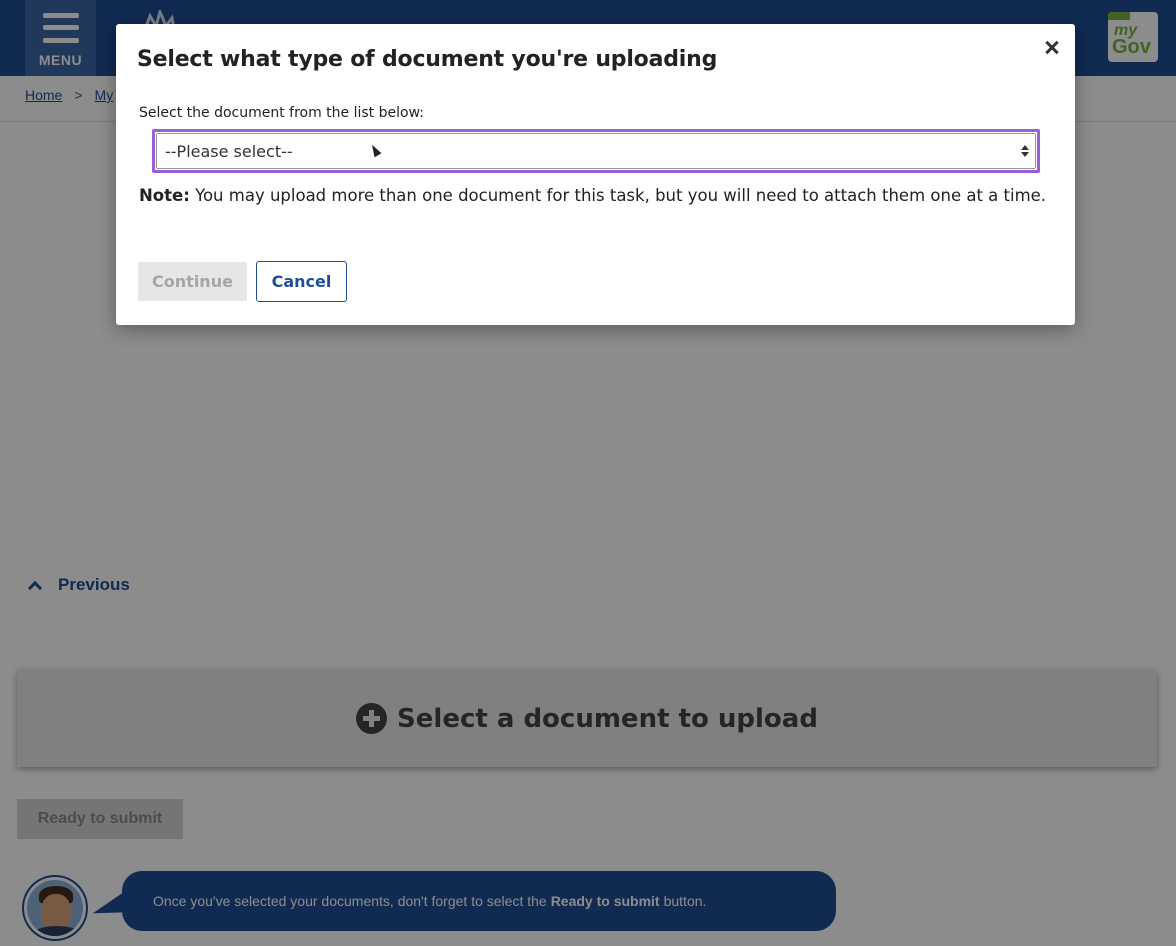 This screenshot has height=946, width=1176. I want to click on select-arrows-icon, so click(1025, 151).